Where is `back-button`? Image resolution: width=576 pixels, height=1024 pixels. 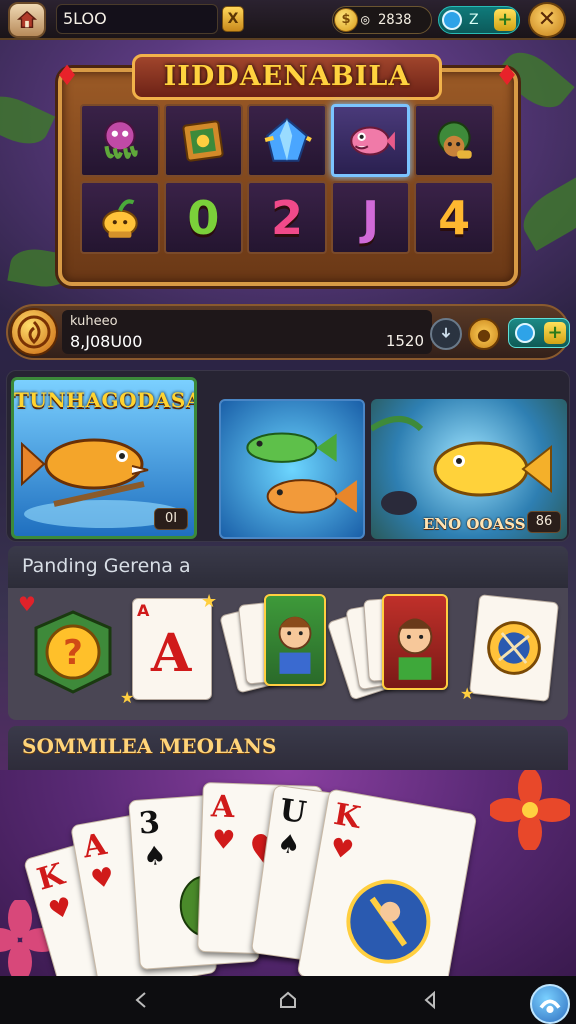 back-button is located at coordinates (142, 1000).